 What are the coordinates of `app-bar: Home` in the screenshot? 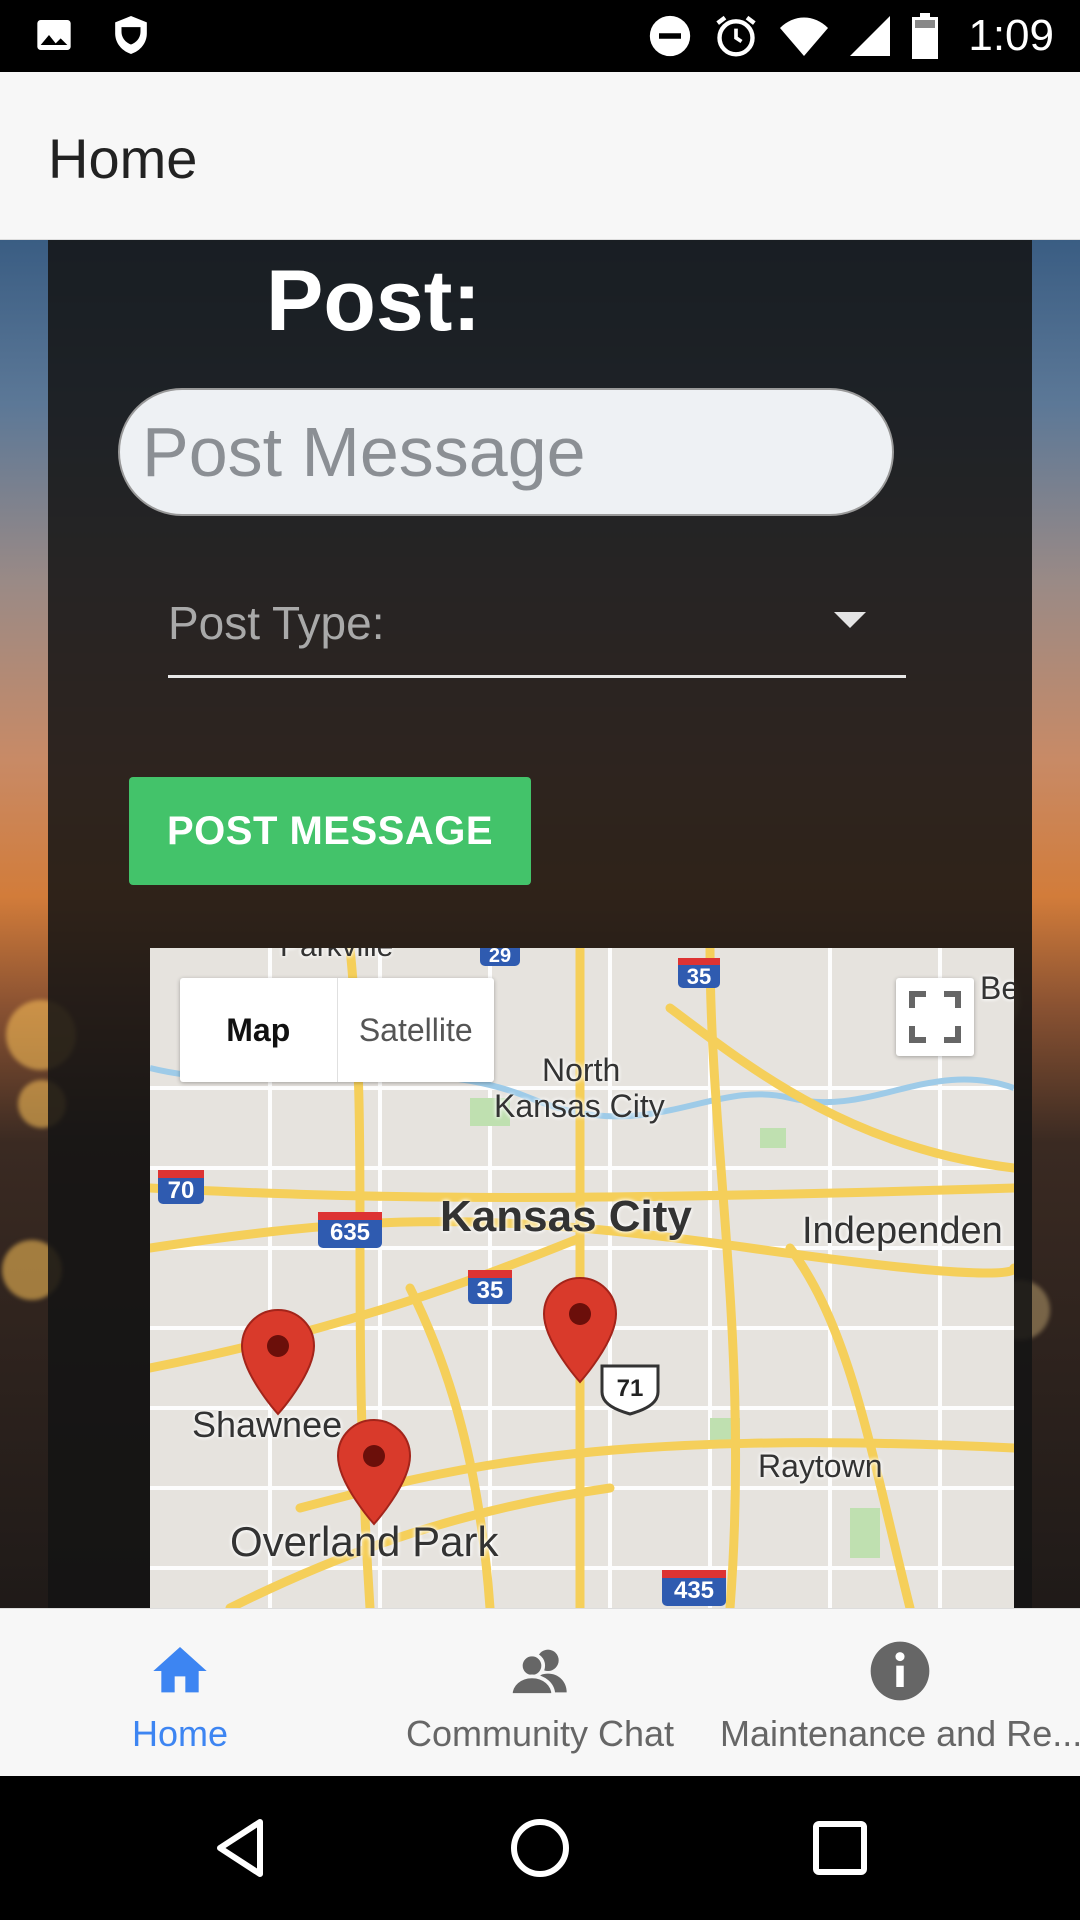 It's located at (540, 156).